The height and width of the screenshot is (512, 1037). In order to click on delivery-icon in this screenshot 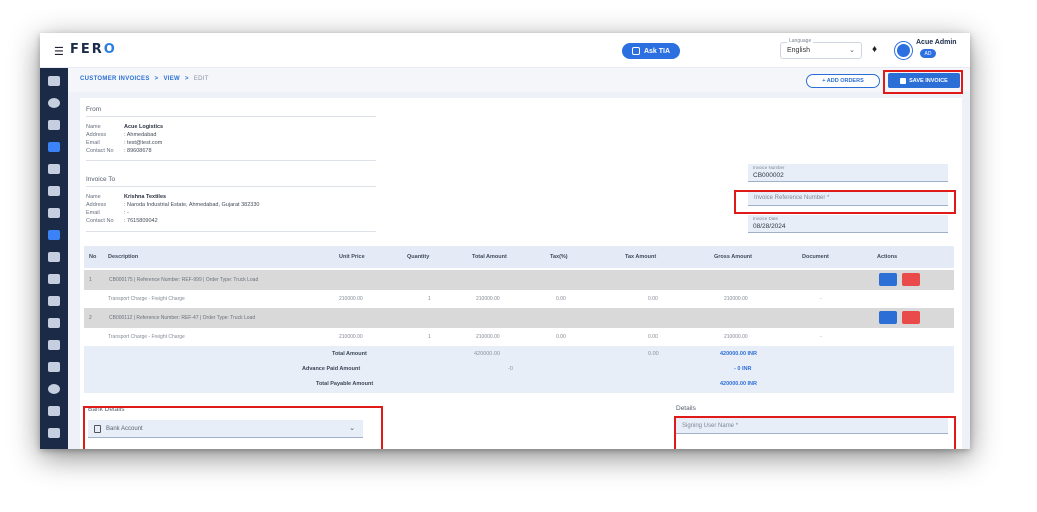, I will do `click(54, 169)`.